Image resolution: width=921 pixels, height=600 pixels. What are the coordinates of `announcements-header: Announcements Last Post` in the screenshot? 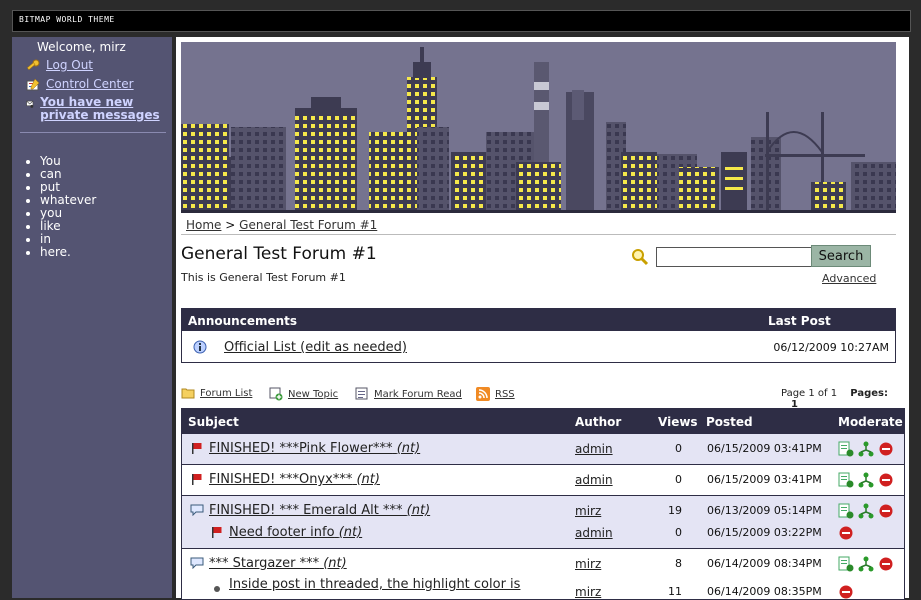 It's located at (538, 320).